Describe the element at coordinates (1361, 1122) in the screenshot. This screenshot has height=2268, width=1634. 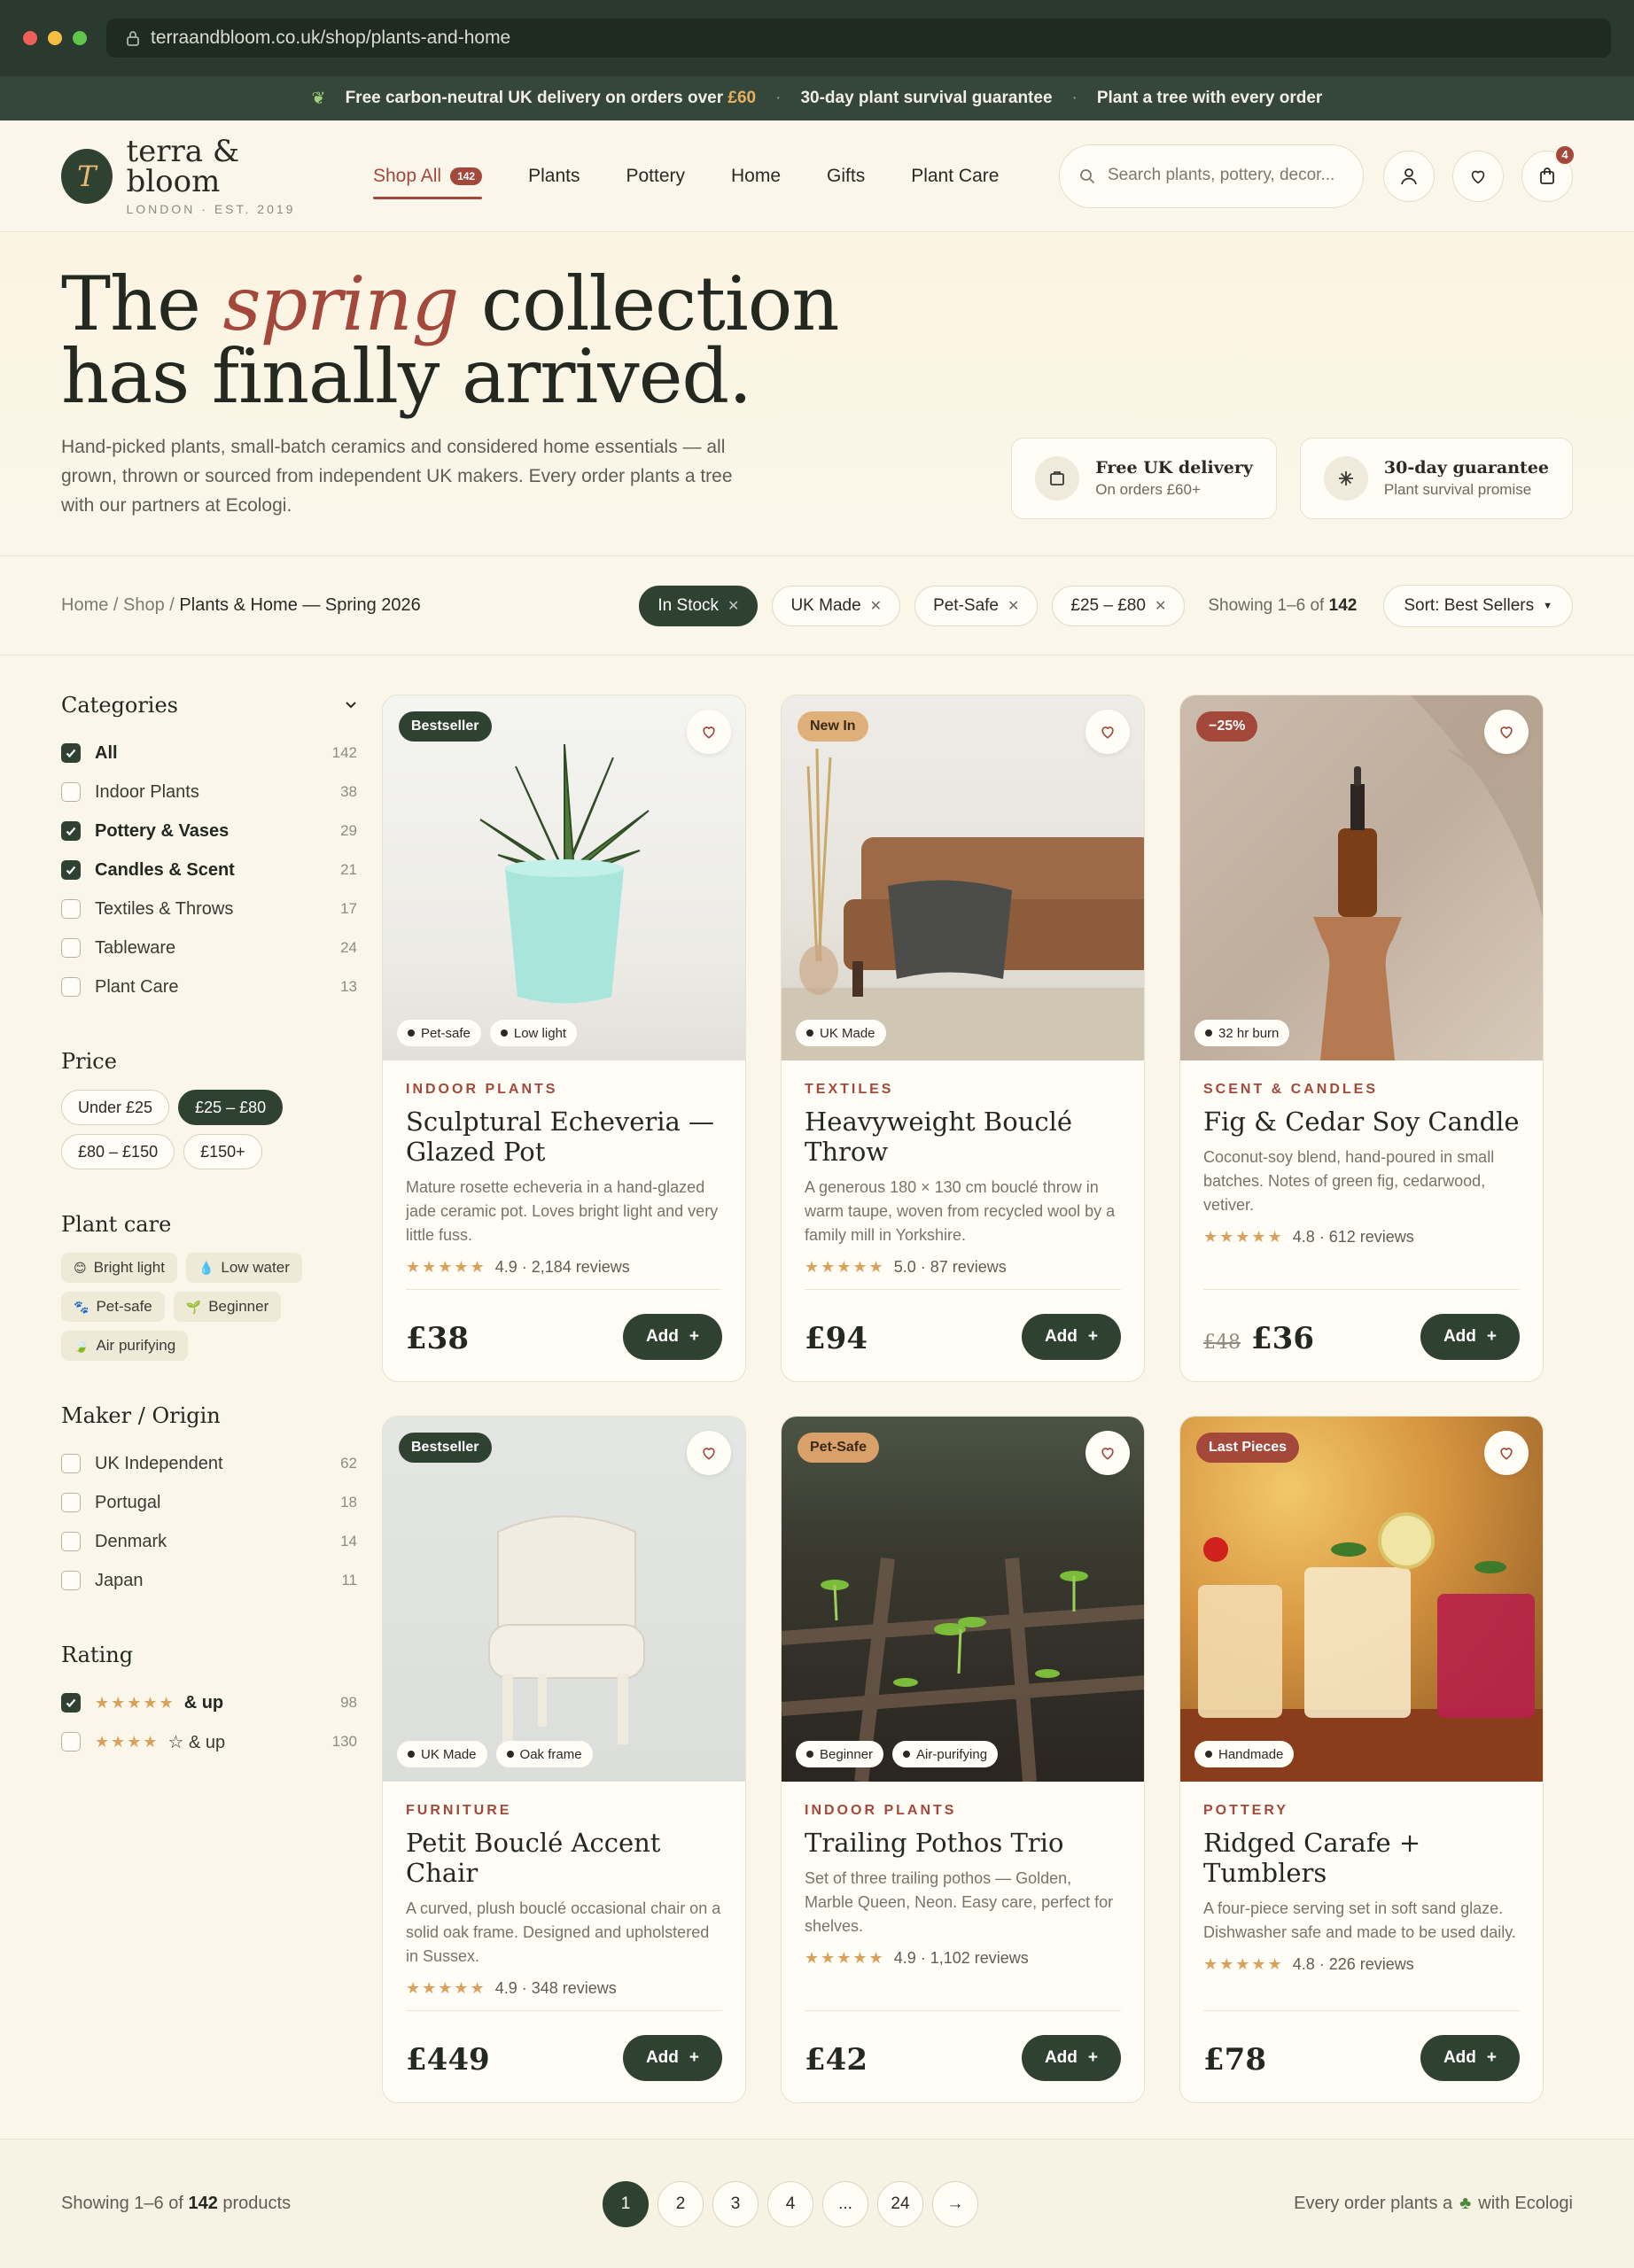
I see `product-name: Fig & Cedar Soy Candle` at that location.